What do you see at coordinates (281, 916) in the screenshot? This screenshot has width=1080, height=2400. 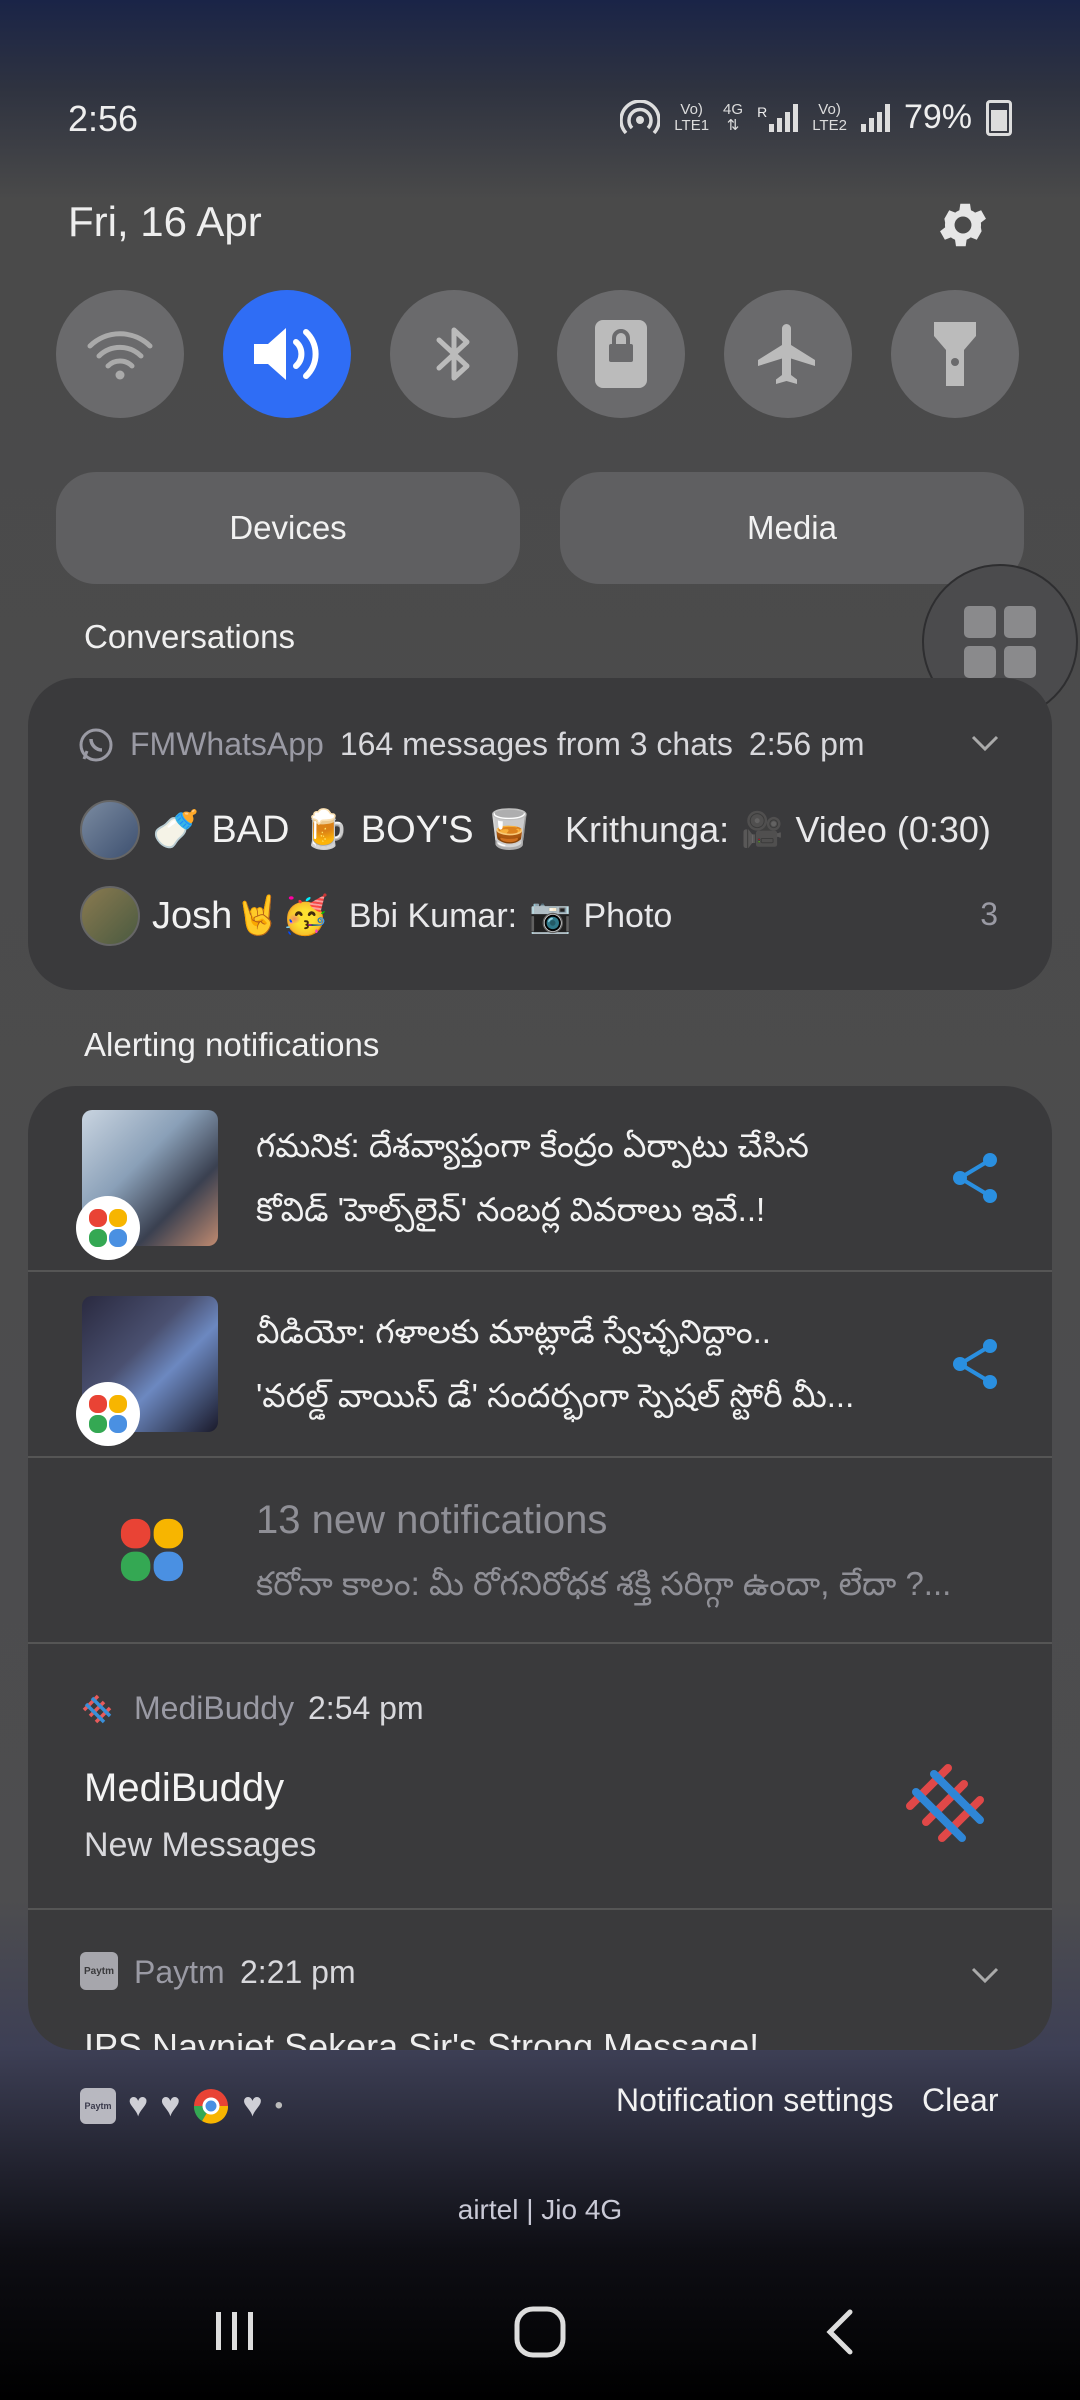 I see `rock-emoji: 🤘🥳` at bounding box center [281, 916].